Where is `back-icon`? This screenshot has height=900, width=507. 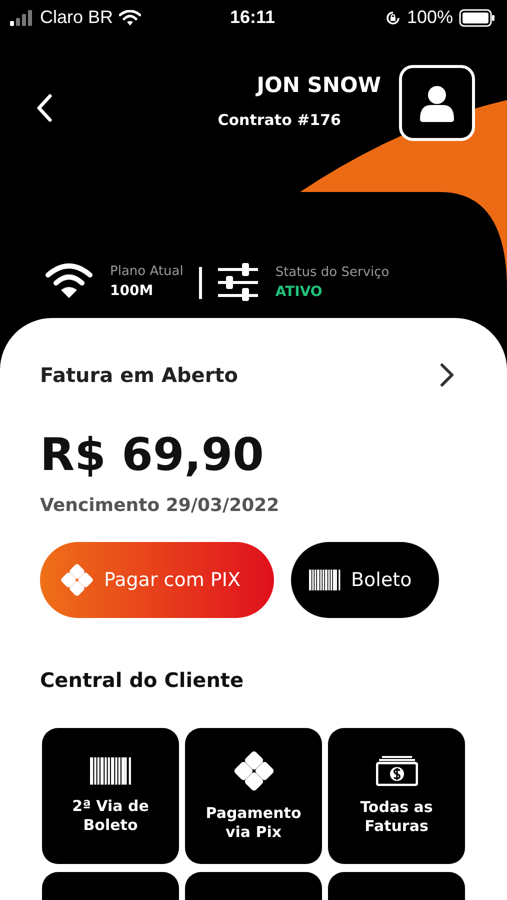
back-icon is located at coordinates (44, 108).